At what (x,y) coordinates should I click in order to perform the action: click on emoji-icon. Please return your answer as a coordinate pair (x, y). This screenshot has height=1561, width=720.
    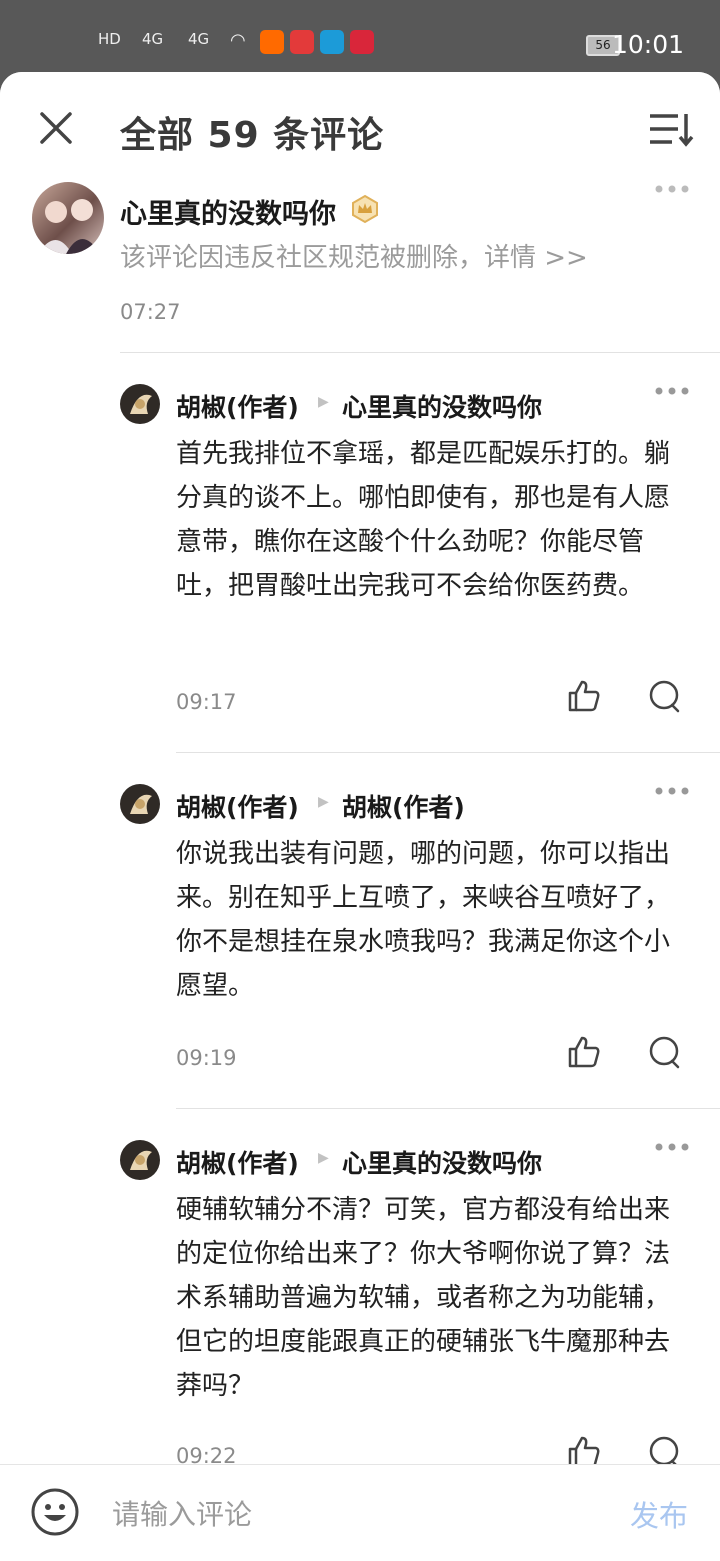
    Looking at the image, I should click on (55, 1512).